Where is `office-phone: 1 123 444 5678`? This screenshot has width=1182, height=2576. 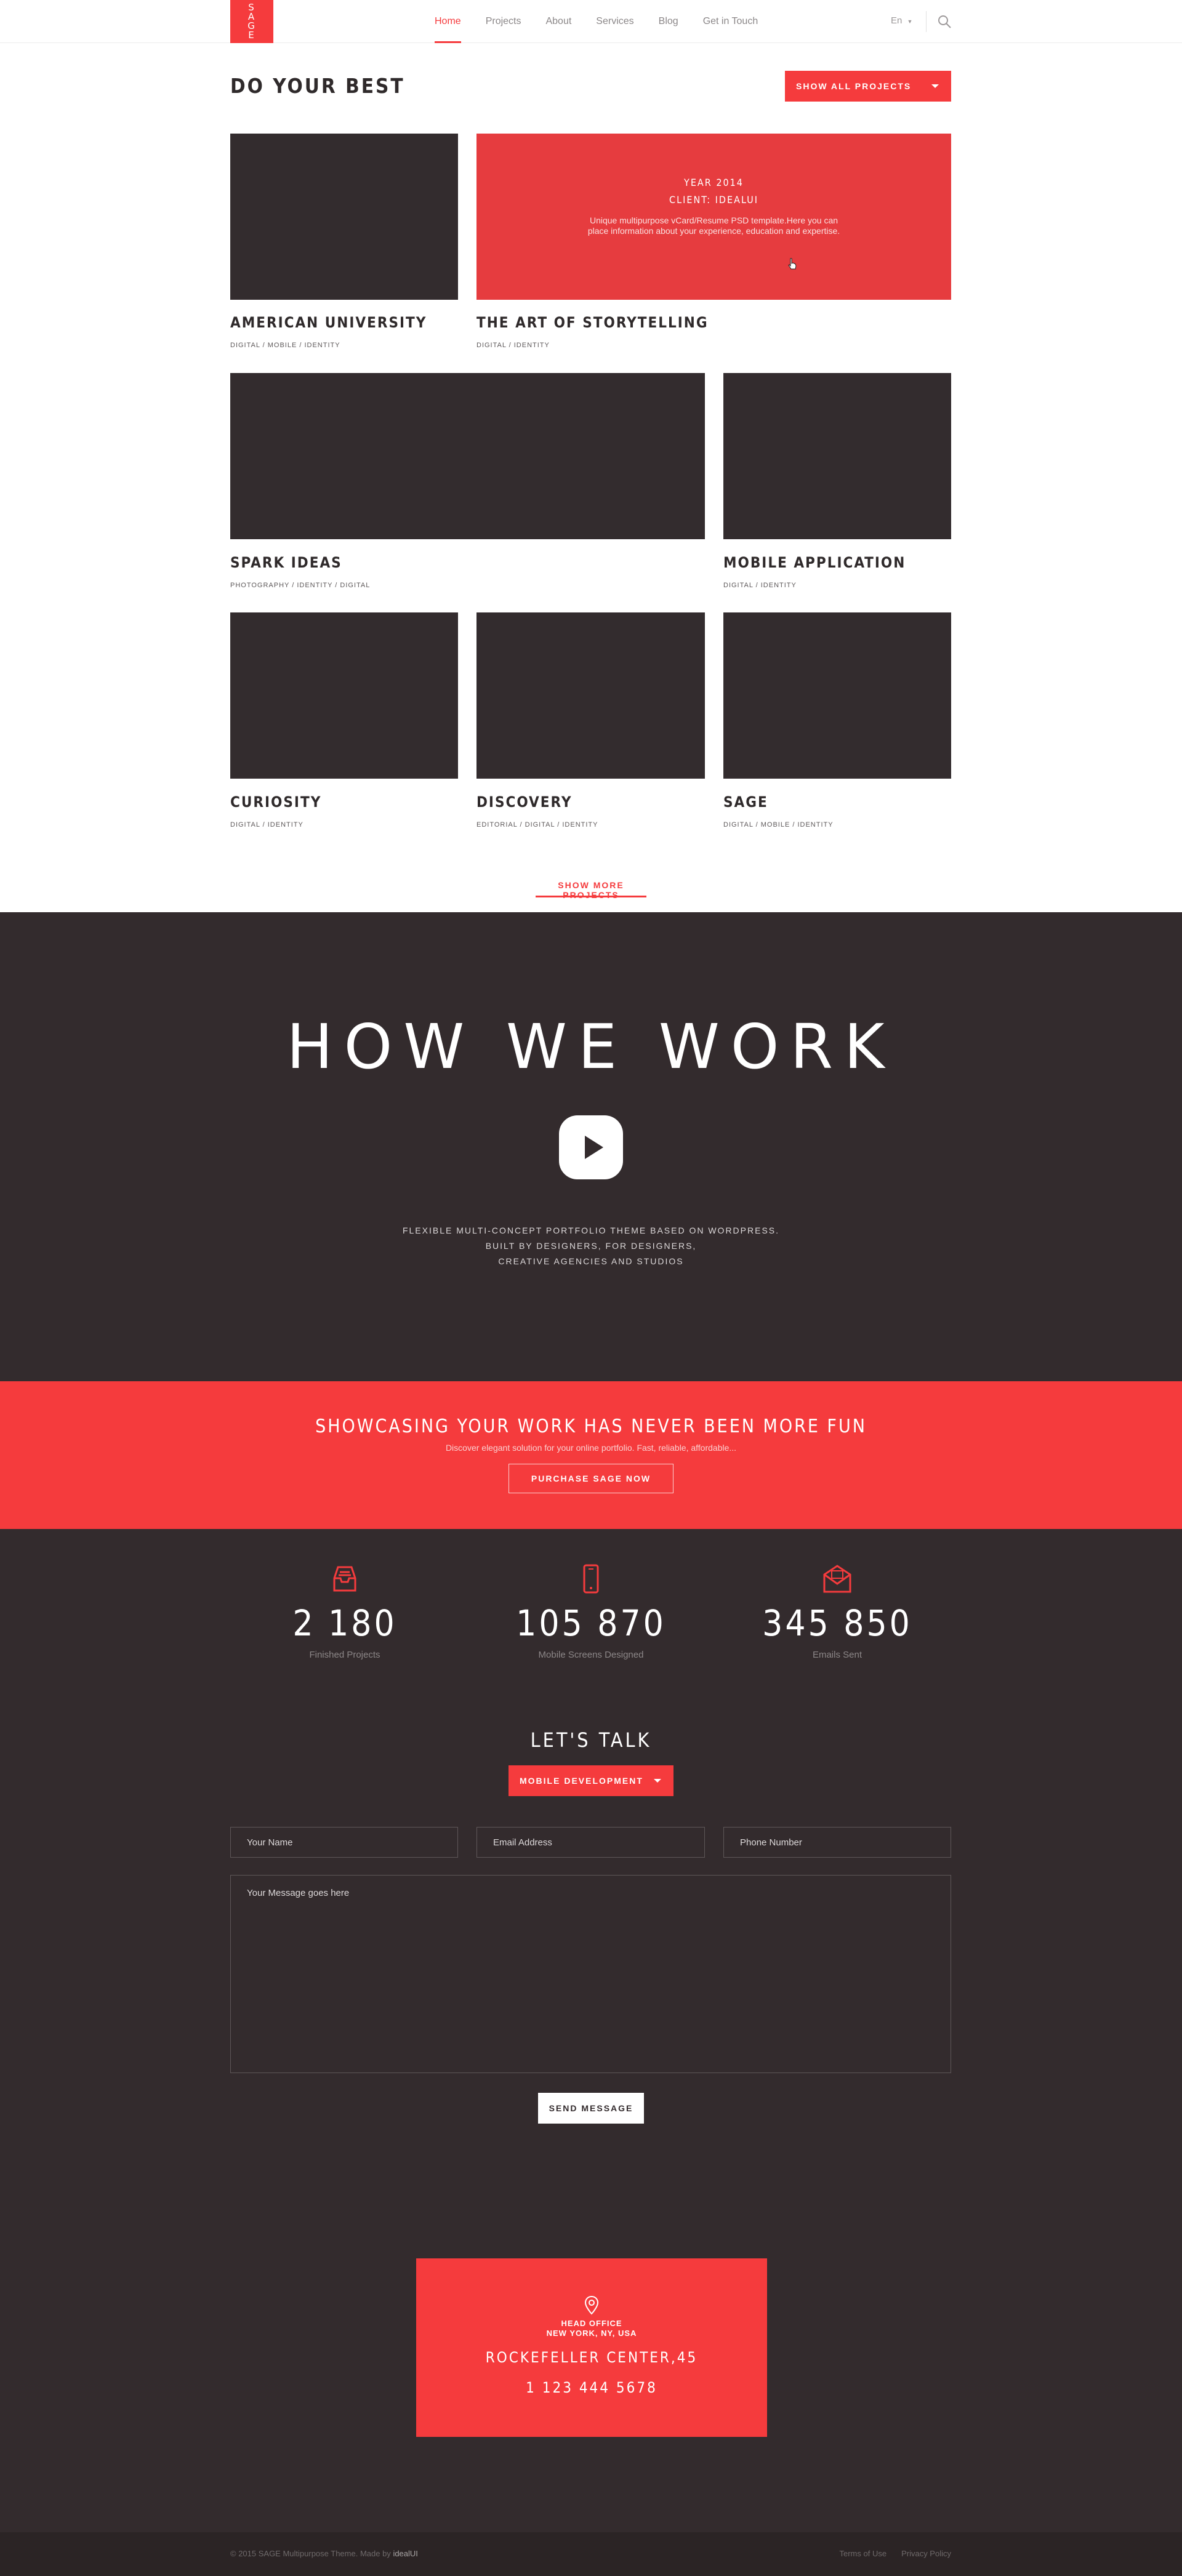
office-phone: 1 123 444 5678 is located at coordinates (591, 2387).